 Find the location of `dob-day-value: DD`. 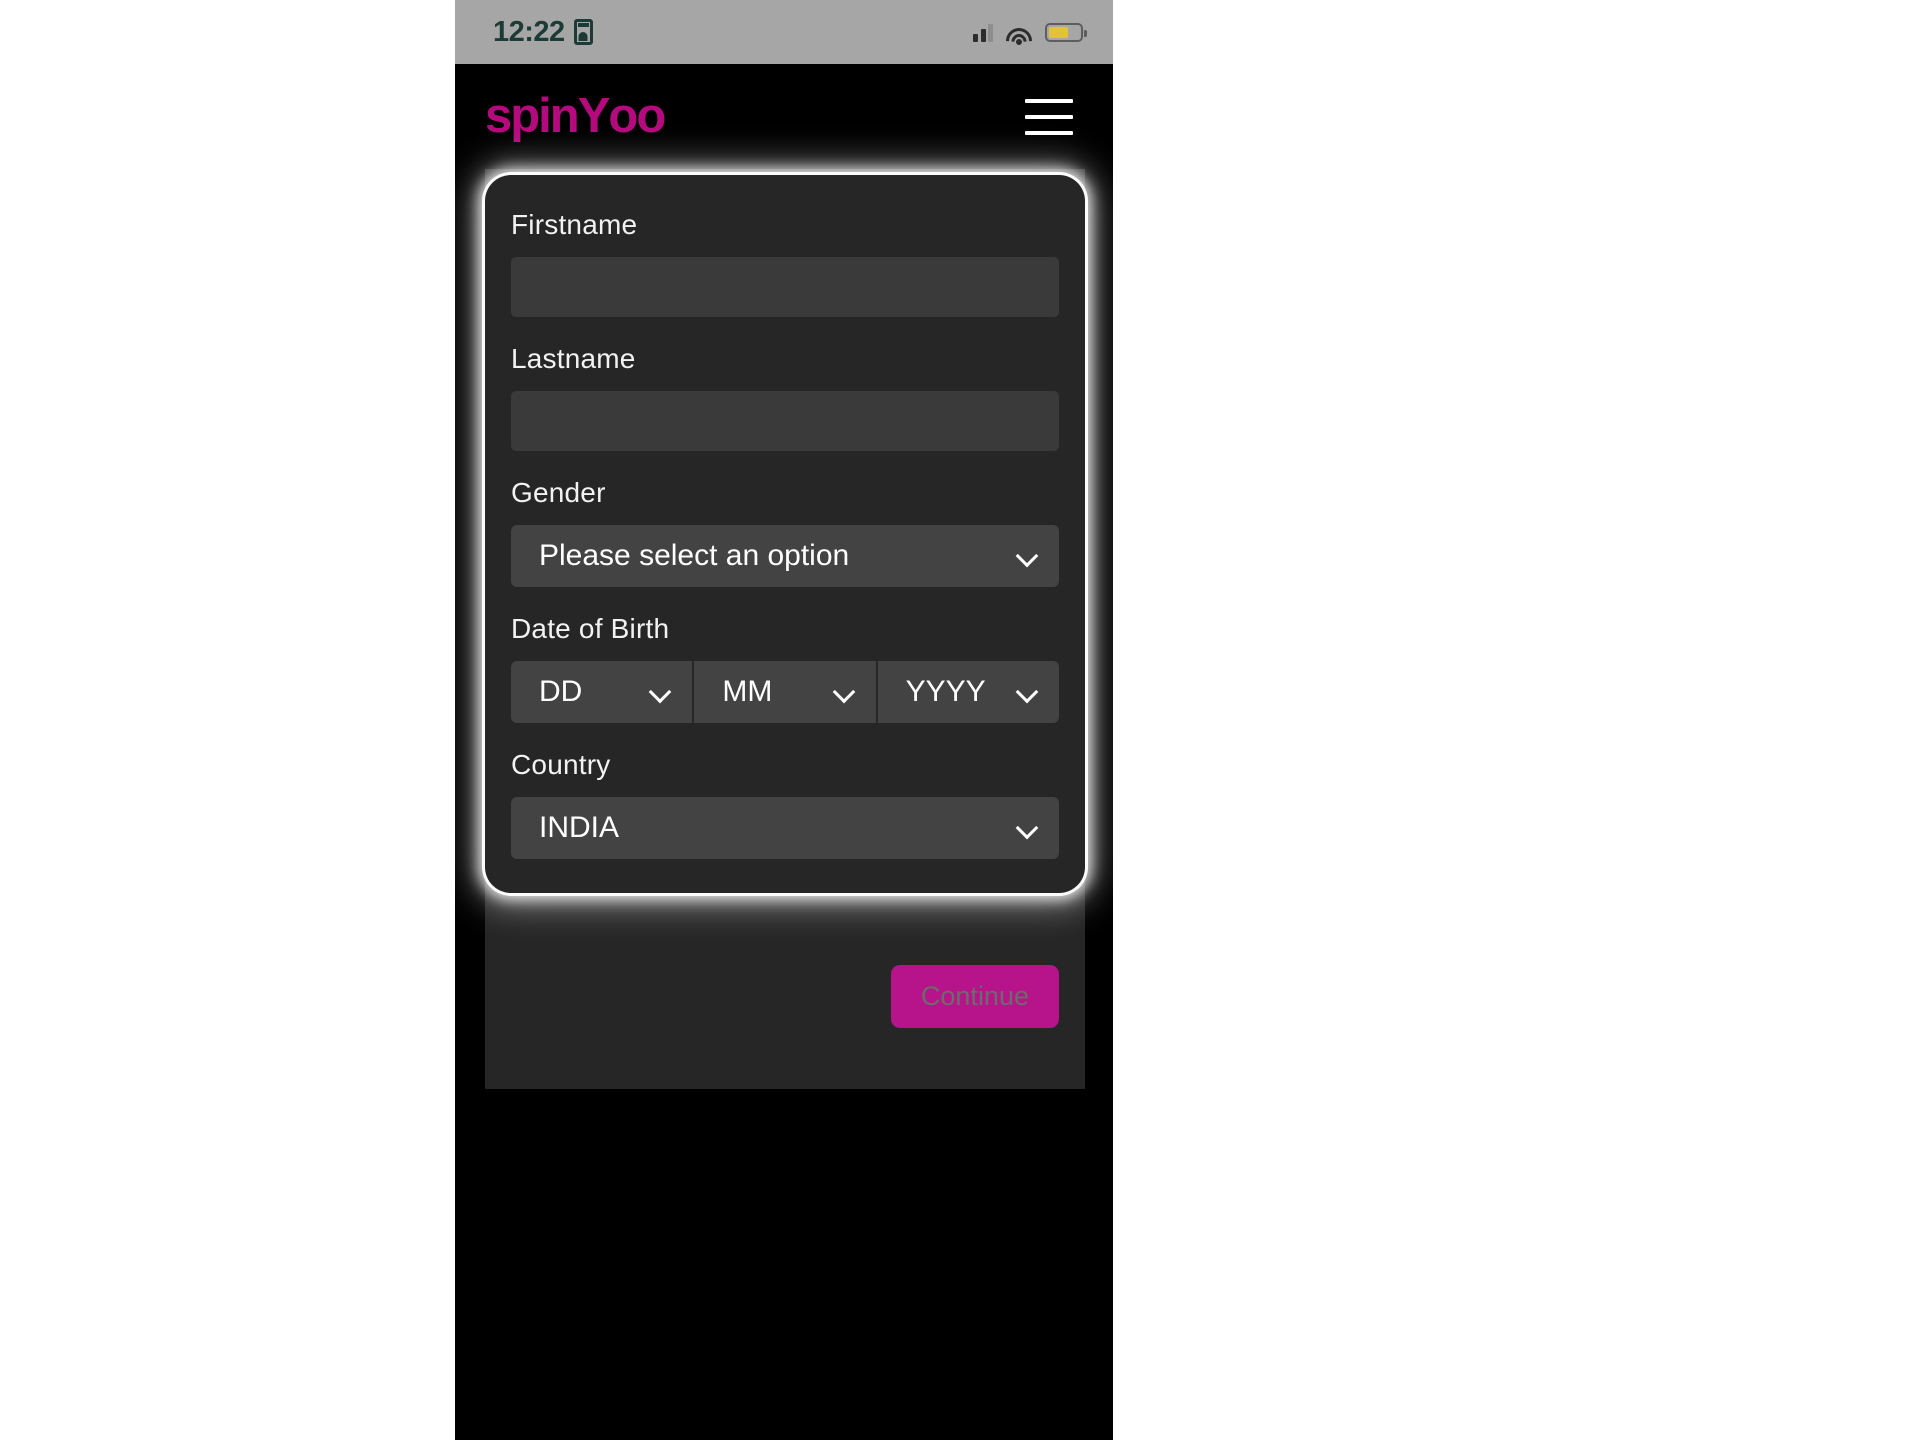

dob-day-value: DD is located at coordinates (561, 691).